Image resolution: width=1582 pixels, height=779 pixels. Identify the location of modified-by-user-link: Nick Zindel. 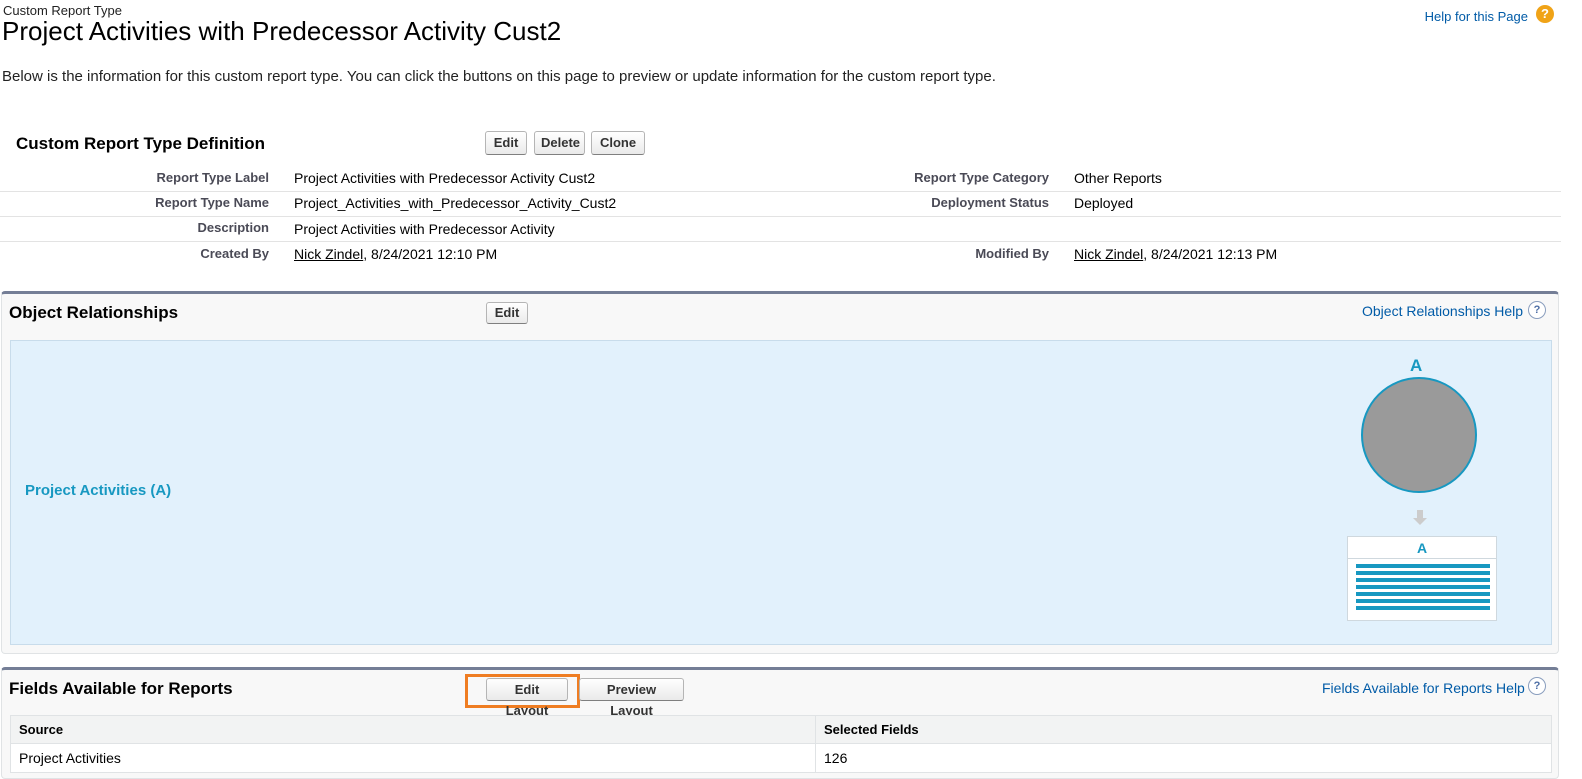
(1108, 254).